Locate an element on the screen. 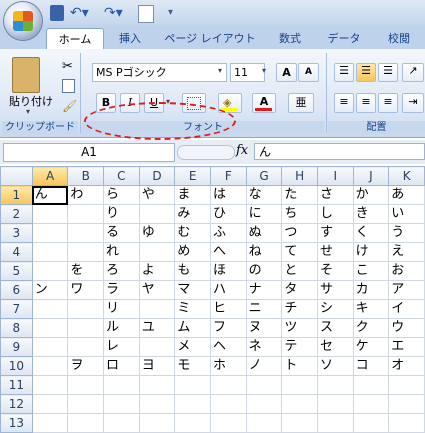 Image resolution: width=425 pixels, height=433 pixels. cell: し is located at coordinates (335, 214).